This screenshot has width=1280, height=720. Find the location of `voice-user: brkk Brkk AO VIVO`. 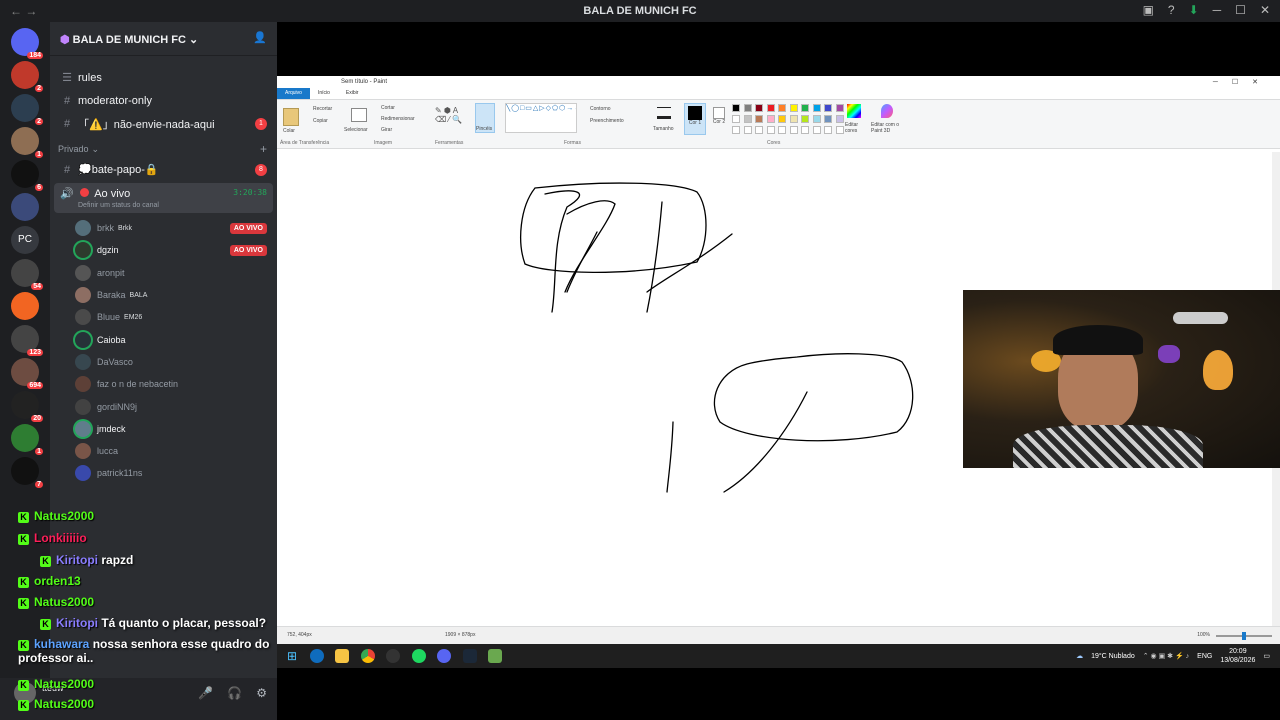

voice-user: brkk Brkk AO VIVO is located at coordinates (163, 228).